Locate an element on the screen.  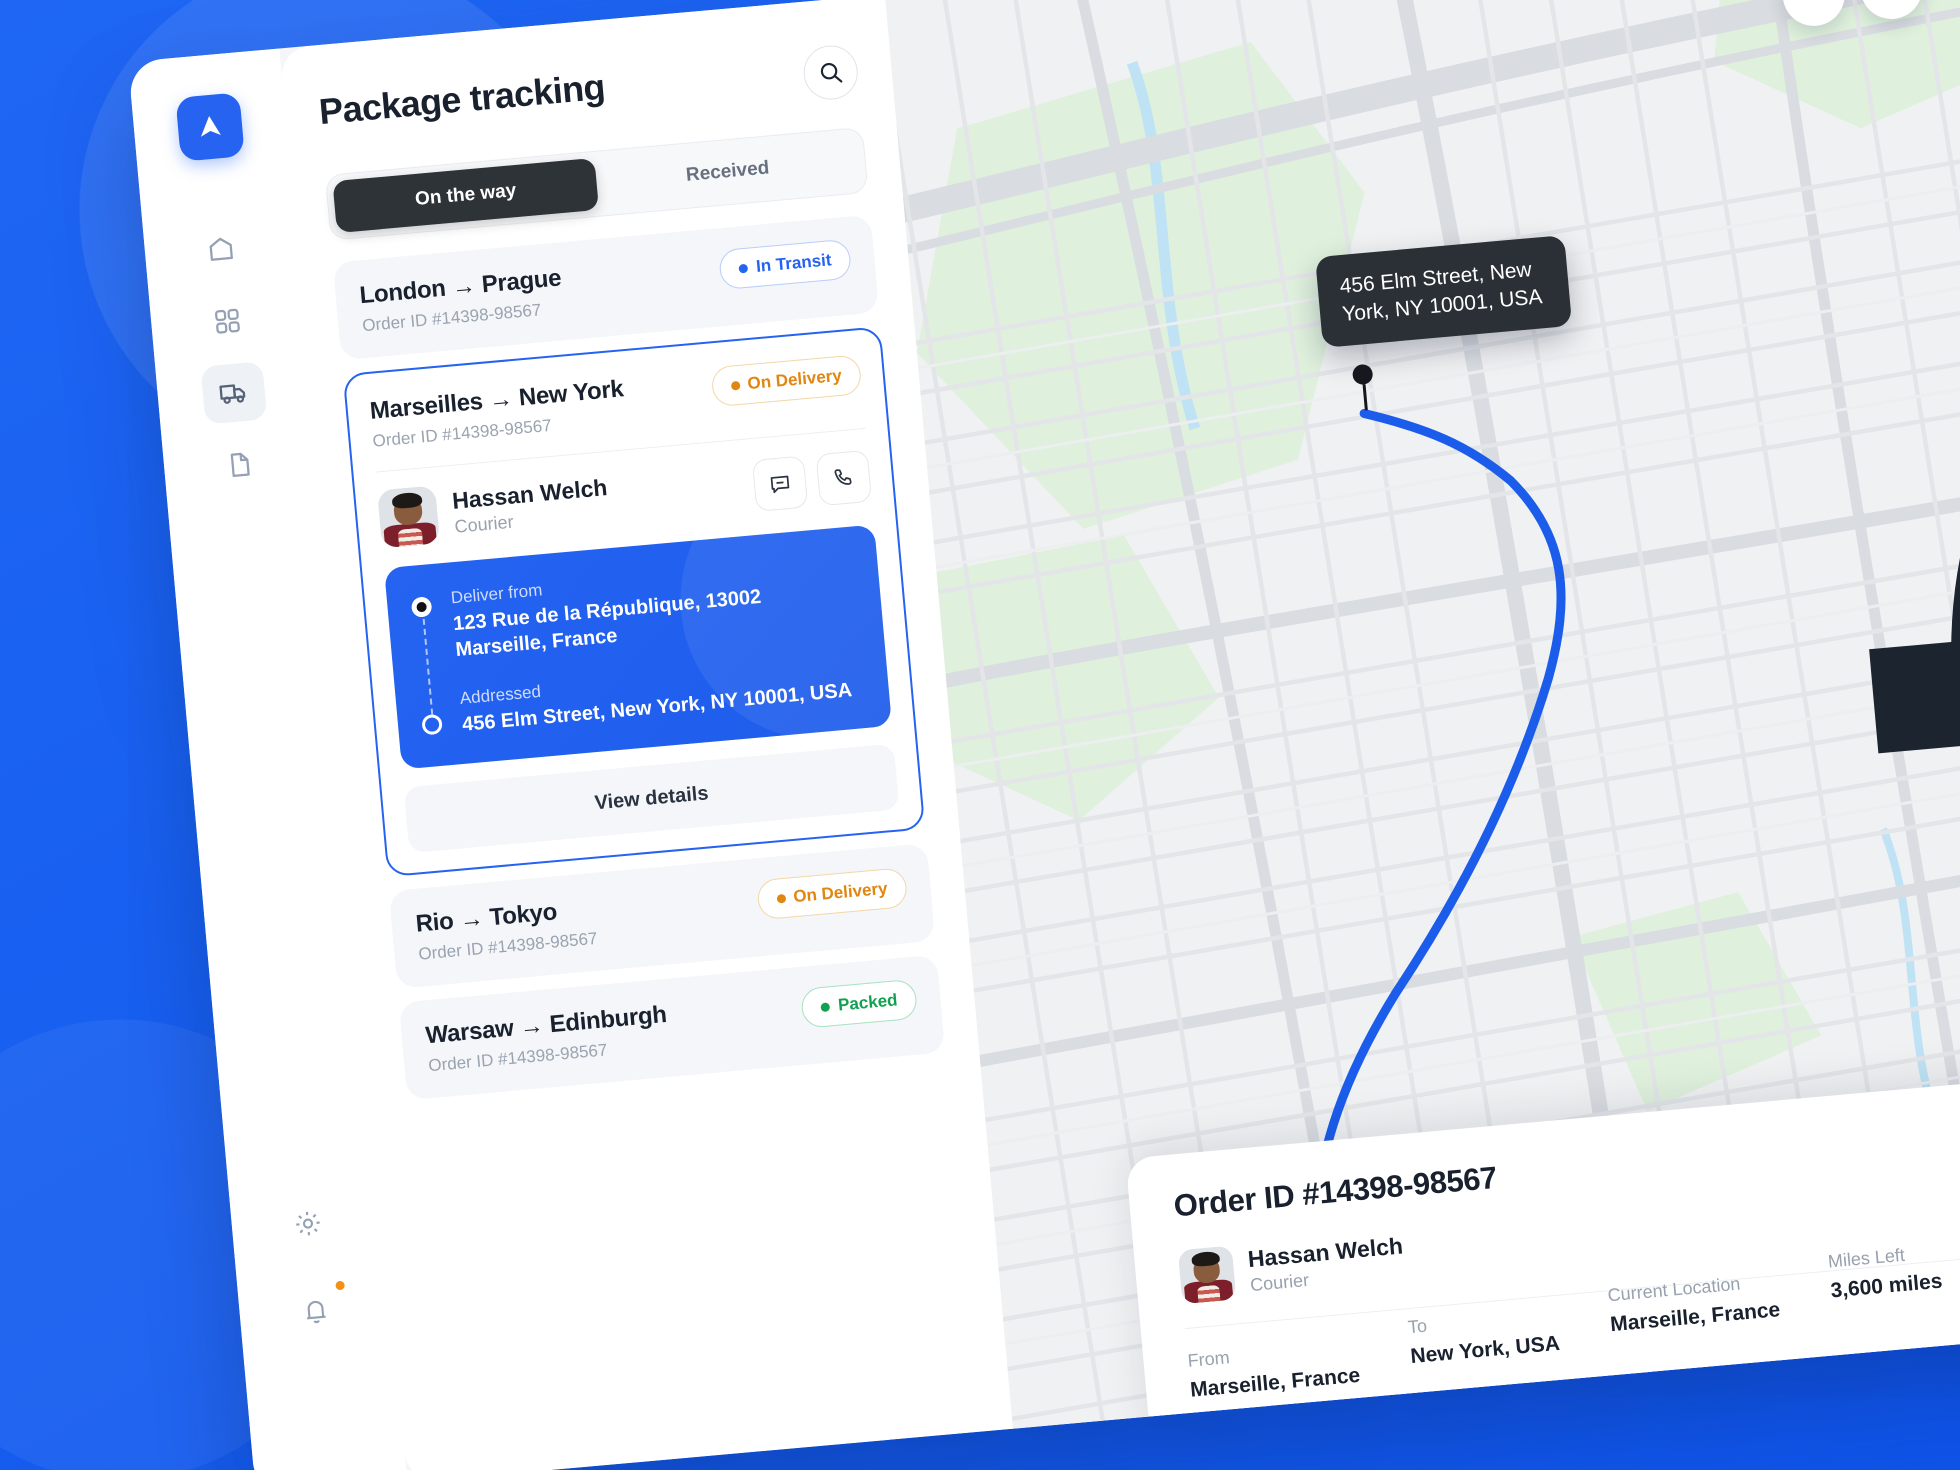
route-markers is located at coordinates (427, 665).